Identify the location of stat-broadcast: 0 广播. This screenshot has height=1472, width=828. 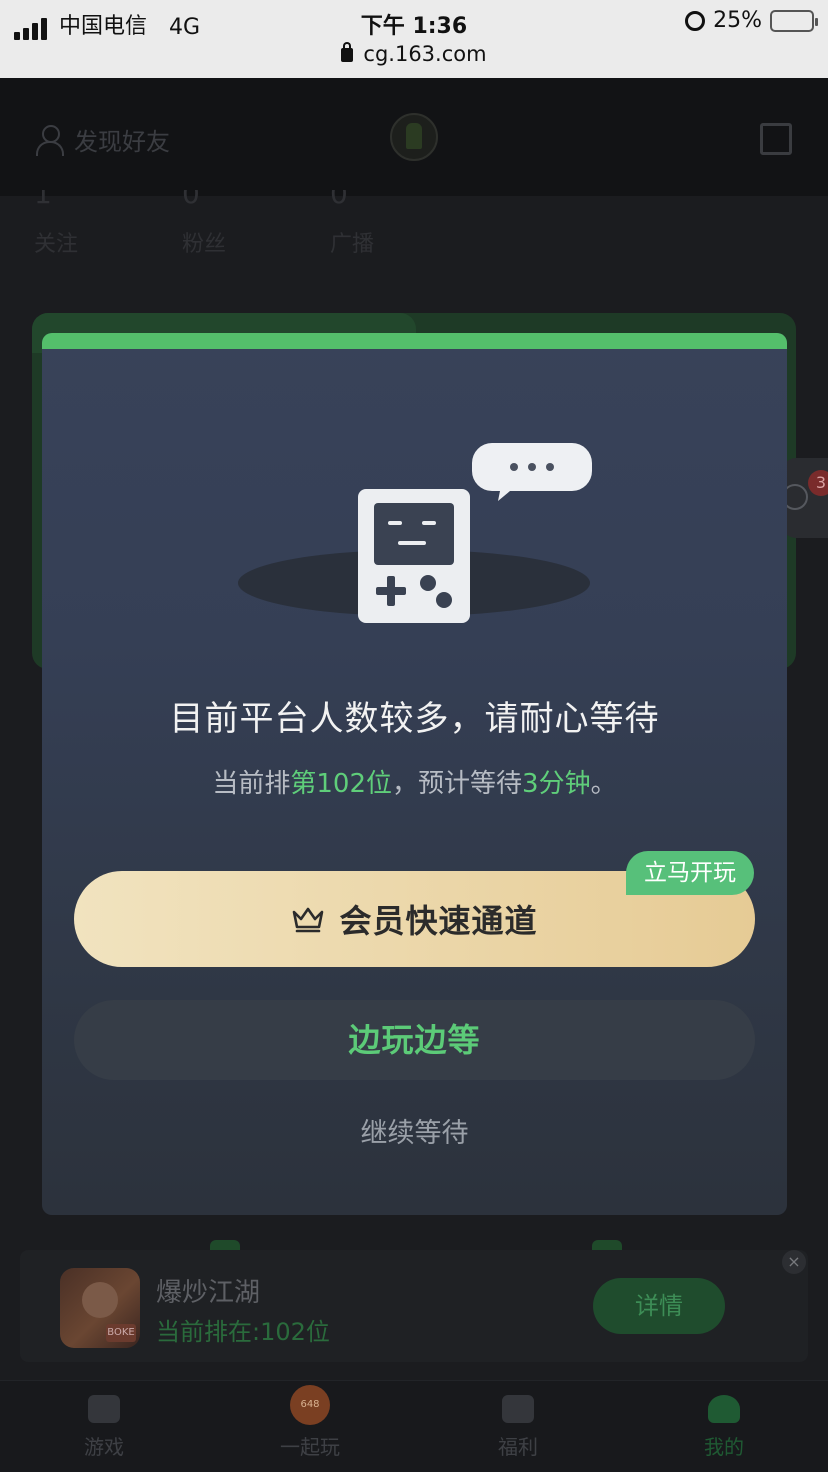
(352, 224).